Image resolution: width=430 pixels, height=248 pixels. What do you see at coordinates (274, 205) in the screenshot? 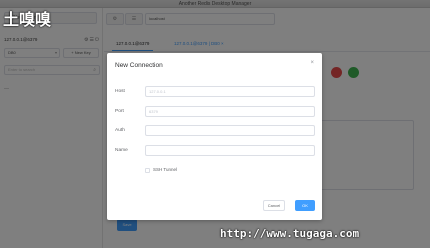
I see `cancel-button: Cancel` at bounding box center [274, 205].